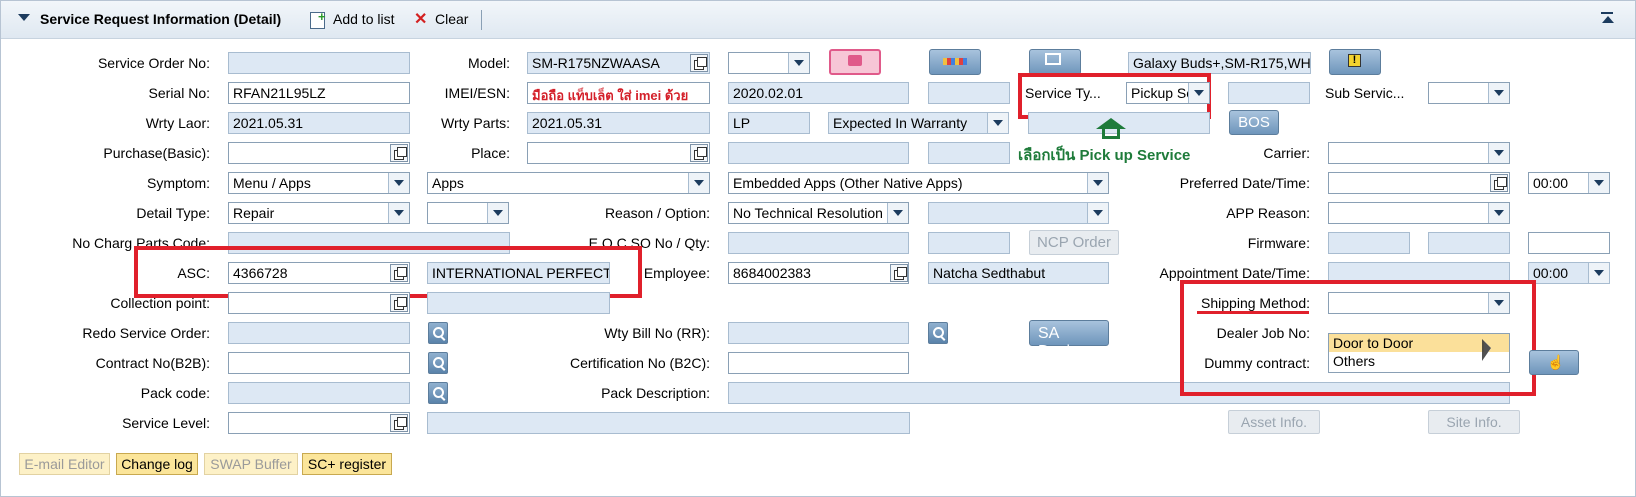  I want to click on ncp-order-button: NCP Order, so click(1074, 242).